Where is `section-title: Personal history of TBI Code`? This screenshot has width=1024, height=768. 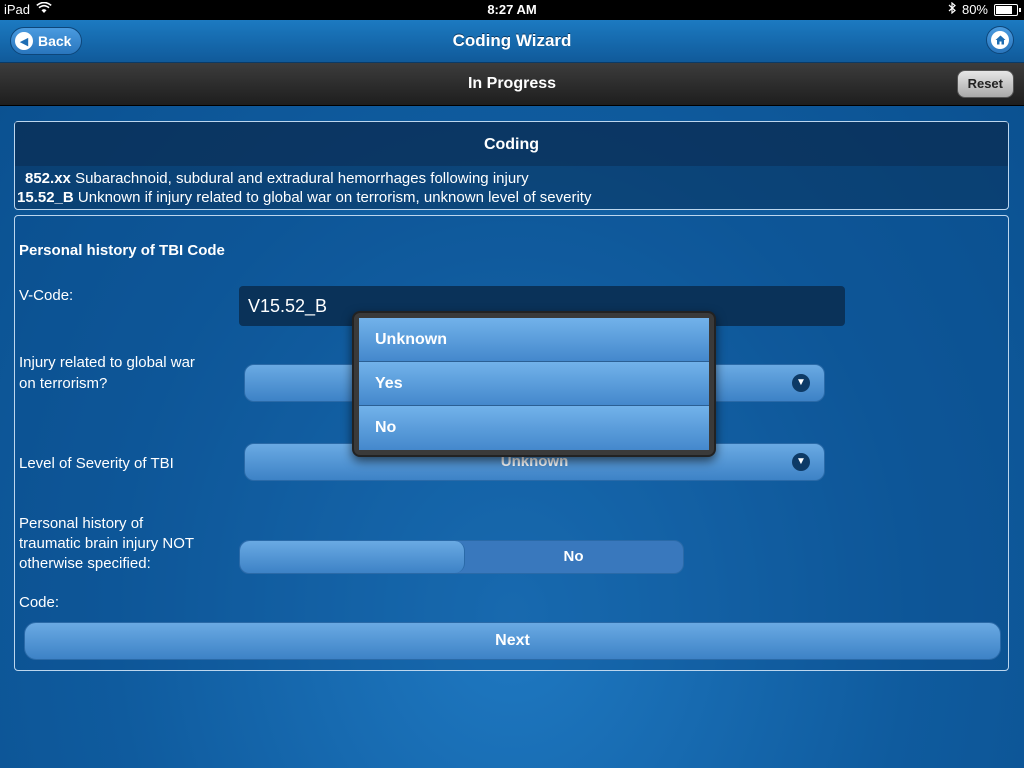 section-title: Personal history of TBI Code is located at coordinates (122, 250).